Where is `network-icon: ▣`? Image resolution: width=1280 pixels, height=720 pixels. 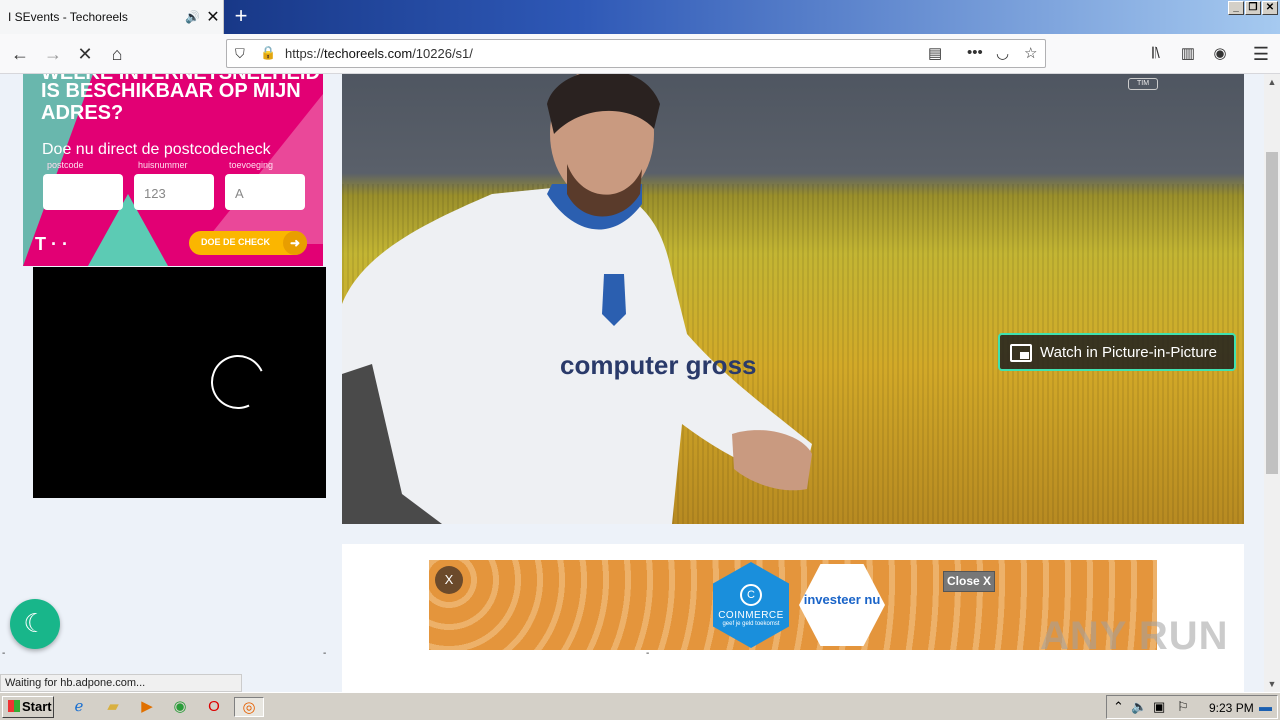 network-icon: ▣ is located at coordinates (1159, 707).